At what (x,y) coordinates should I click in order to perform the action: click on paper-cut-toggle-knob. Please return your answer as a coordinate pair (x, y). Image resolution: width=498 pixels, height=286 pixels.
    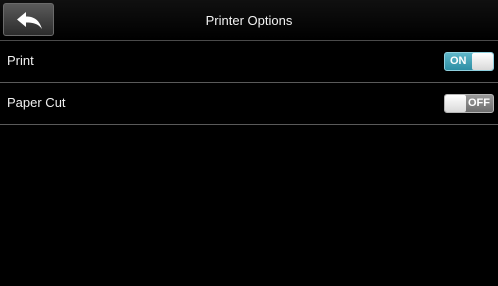
    Looking at the image, I should click on (455, 103).